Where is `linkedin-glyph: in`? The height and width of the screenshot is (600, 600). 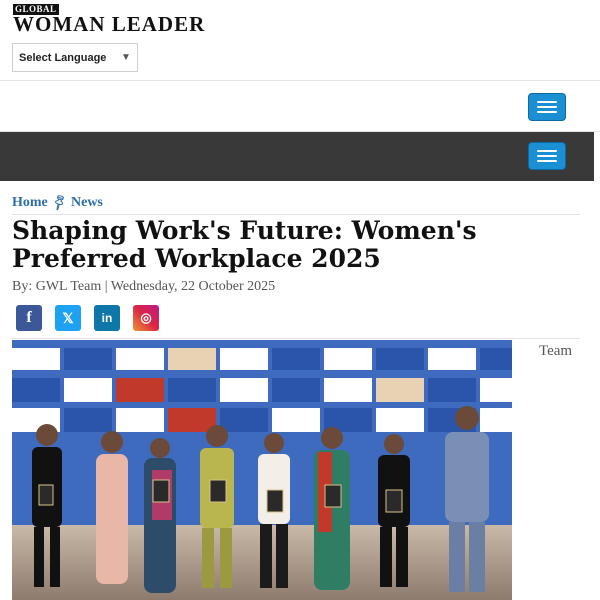
linkedin-glyph: in is located at coordinates (107, 318).